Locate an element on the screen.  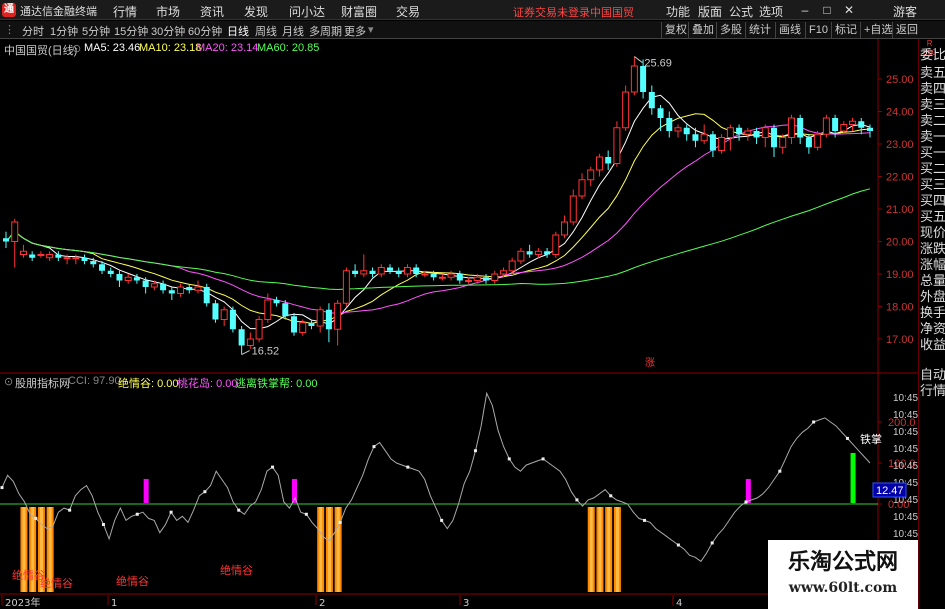
quote-field-4: 卖二 is located at coordinates (932, 120).